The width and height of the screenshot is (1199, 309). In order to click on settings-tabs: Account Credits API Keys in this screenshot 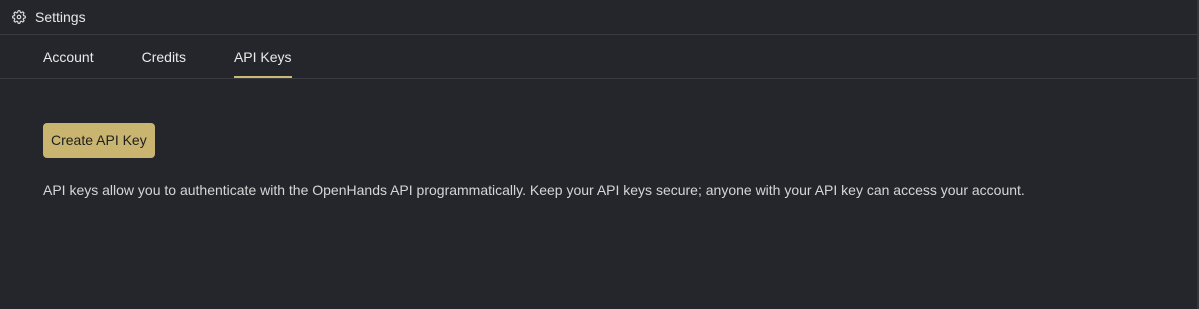, I will do `click(598, 57)`.